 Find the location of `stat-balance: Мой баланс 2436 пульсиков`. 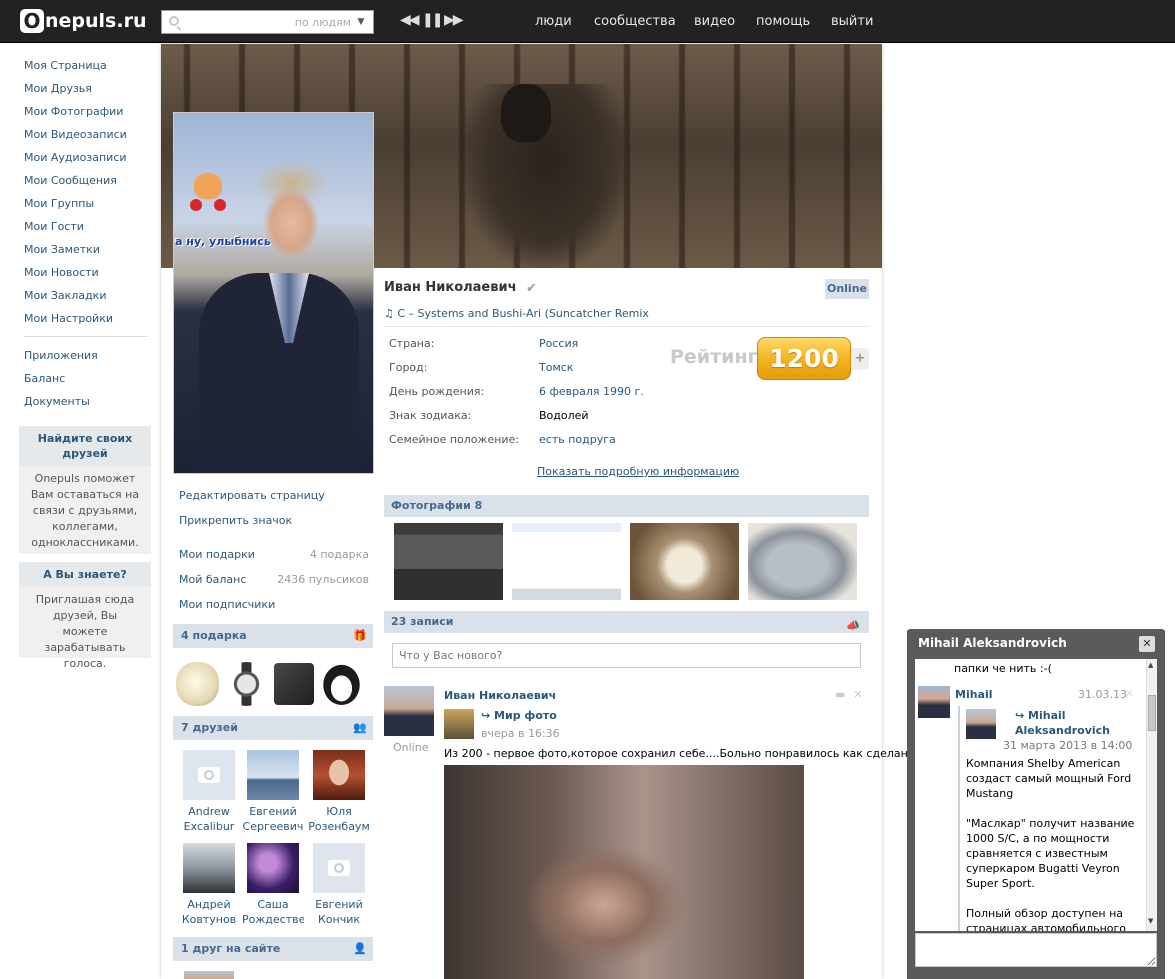

stat-balance: Мой баланс 2436 пульсиков is located at coordinates (274, 581).